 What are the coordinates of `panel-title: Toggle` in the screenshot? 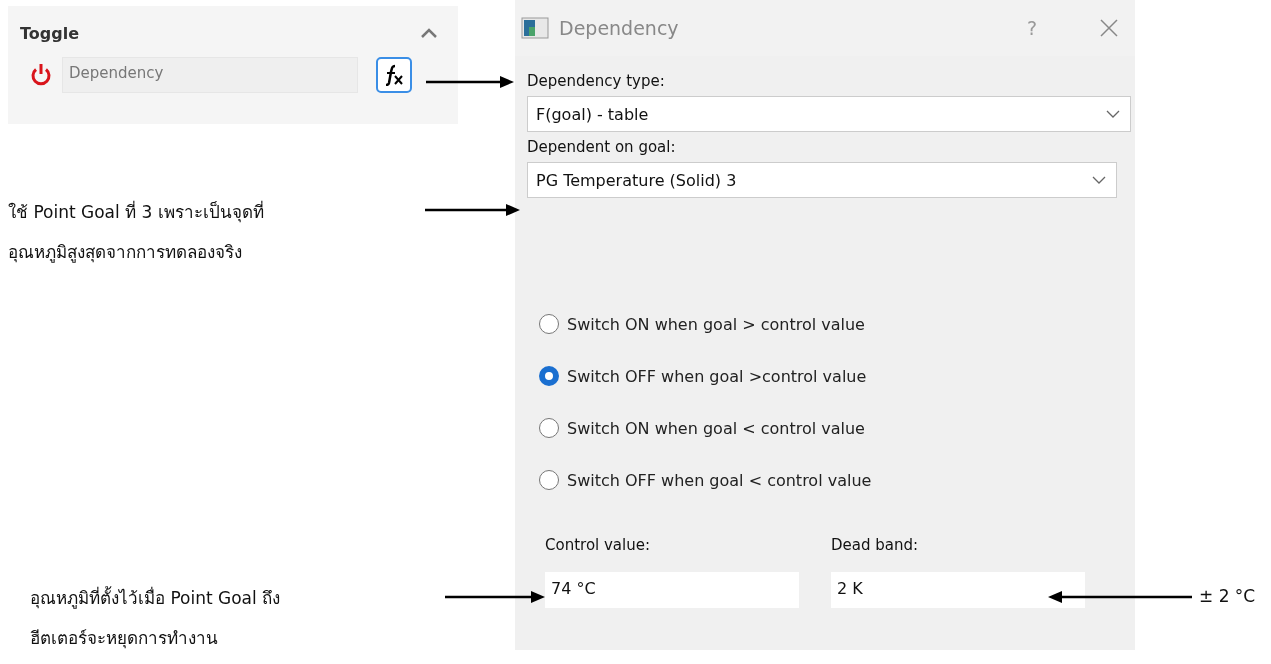 It's located at (50, 33).